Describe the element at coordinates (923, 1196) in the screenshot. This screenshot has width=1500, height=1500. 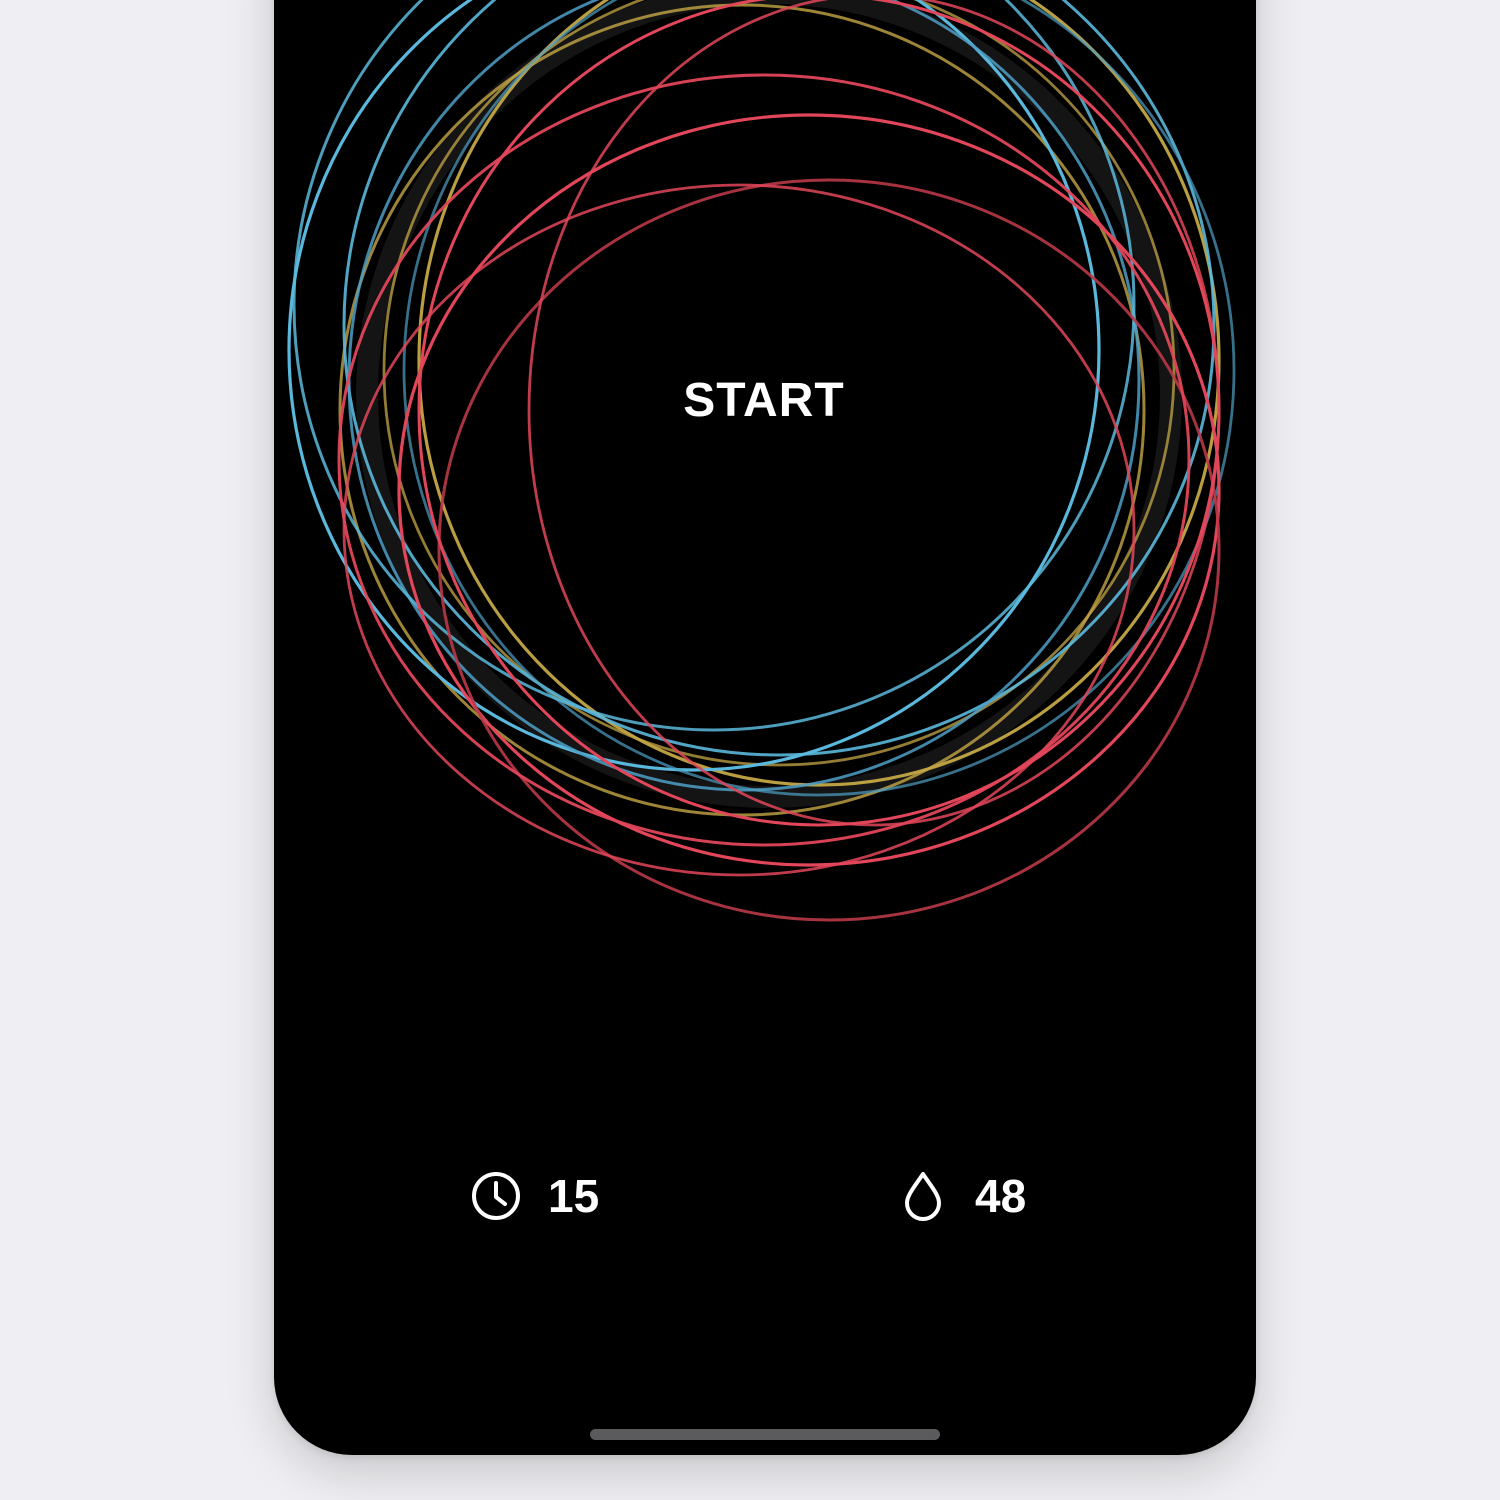
I see `drop-icon` at that location.